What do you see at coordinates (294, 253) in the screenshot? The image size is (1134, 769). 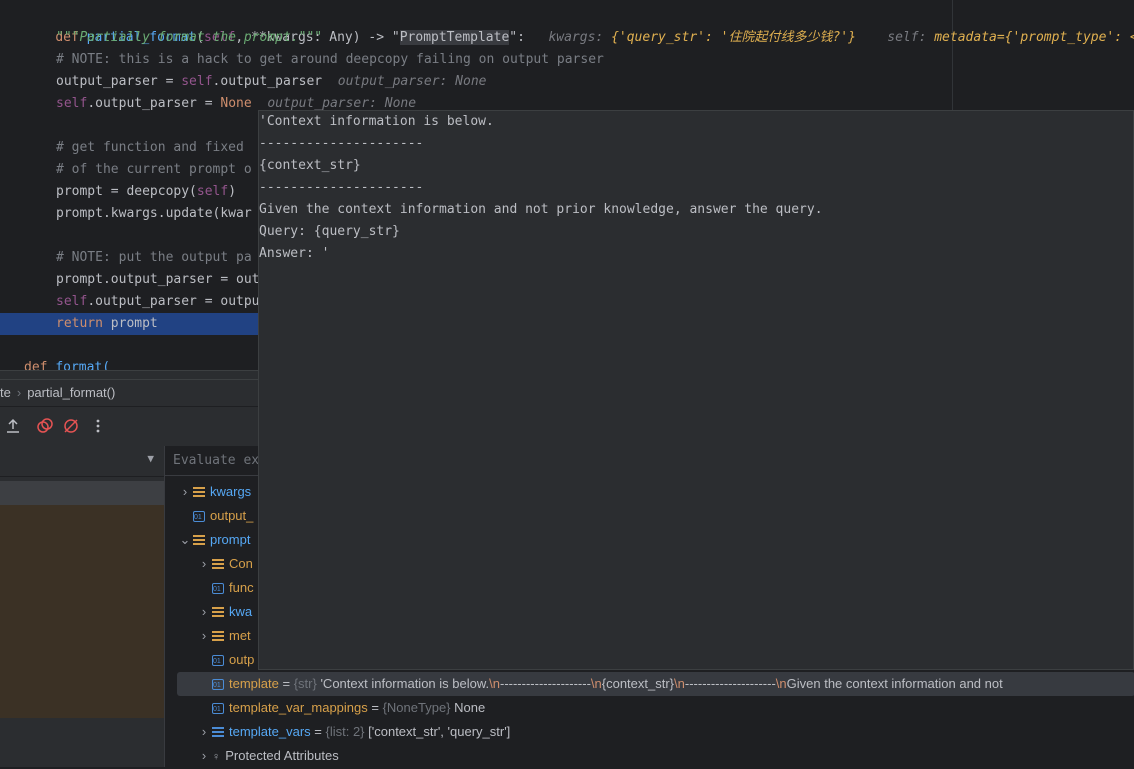 I see `popup-line: Answer: '` at bounding box center [294, 253].